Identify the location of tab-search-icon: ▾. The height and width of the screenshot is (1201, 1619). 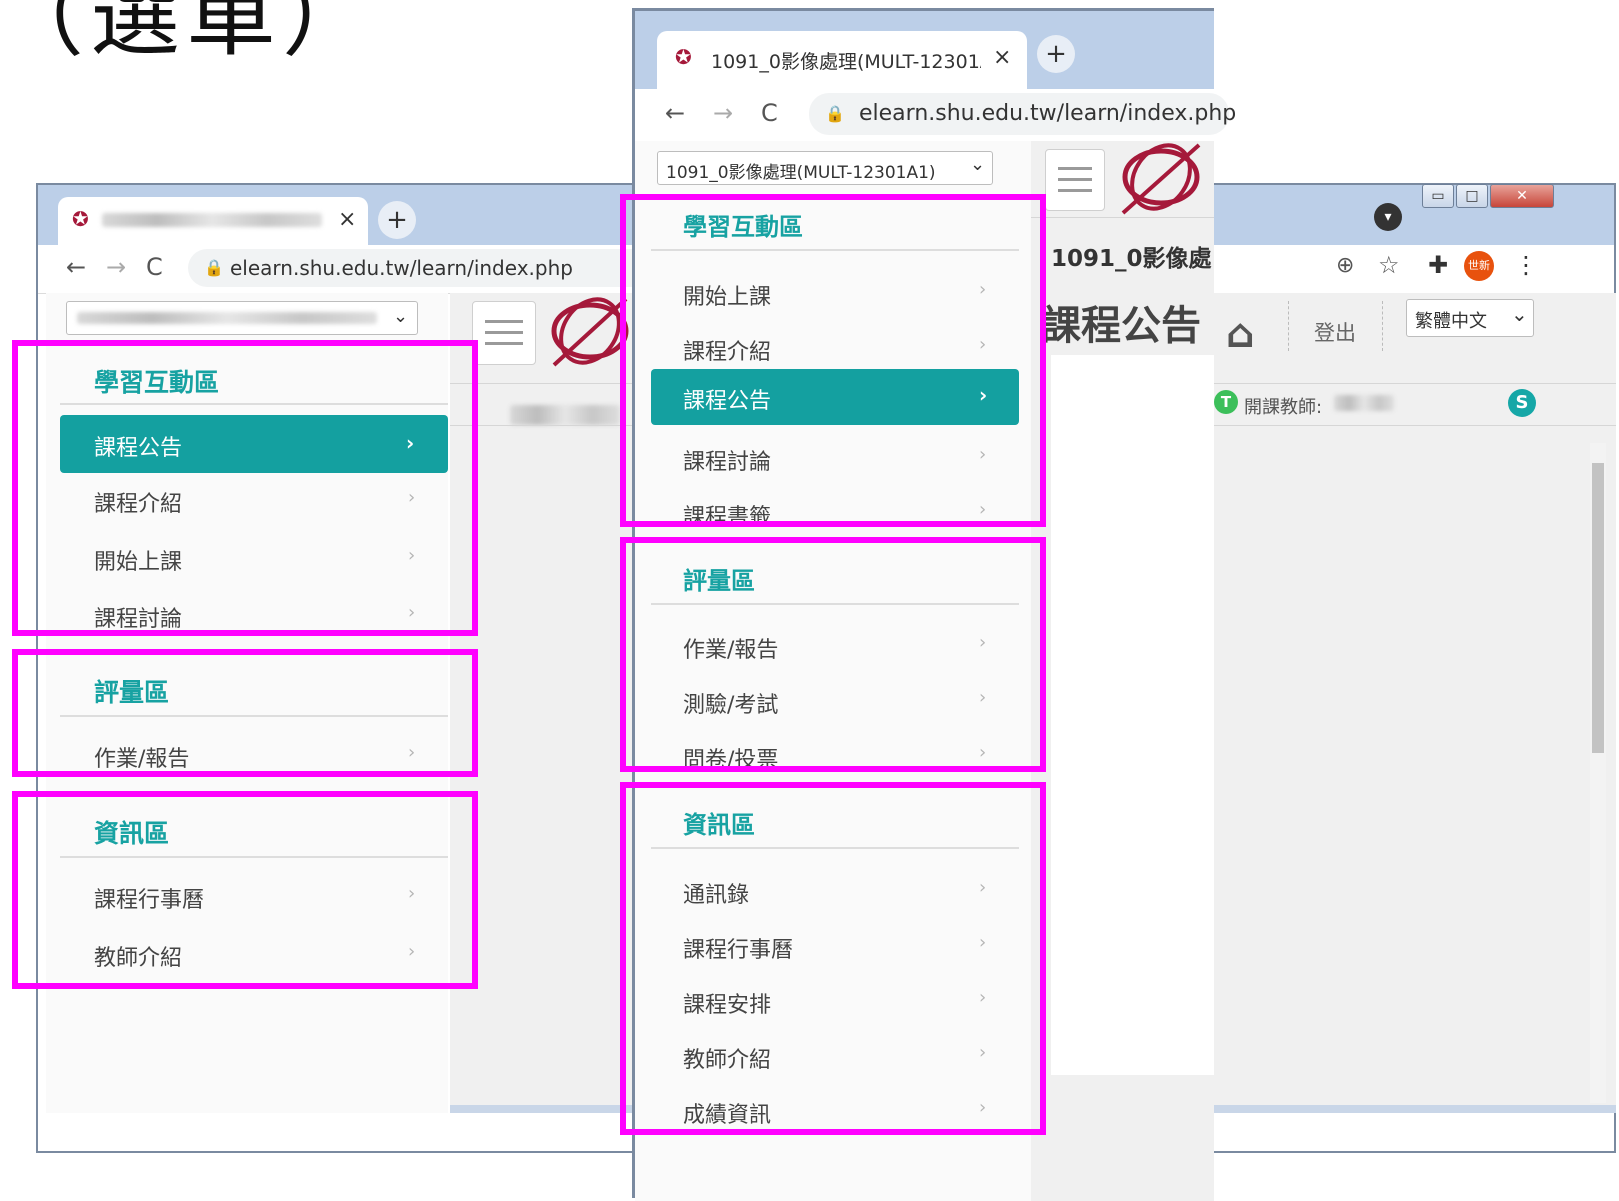
(1388, 217).